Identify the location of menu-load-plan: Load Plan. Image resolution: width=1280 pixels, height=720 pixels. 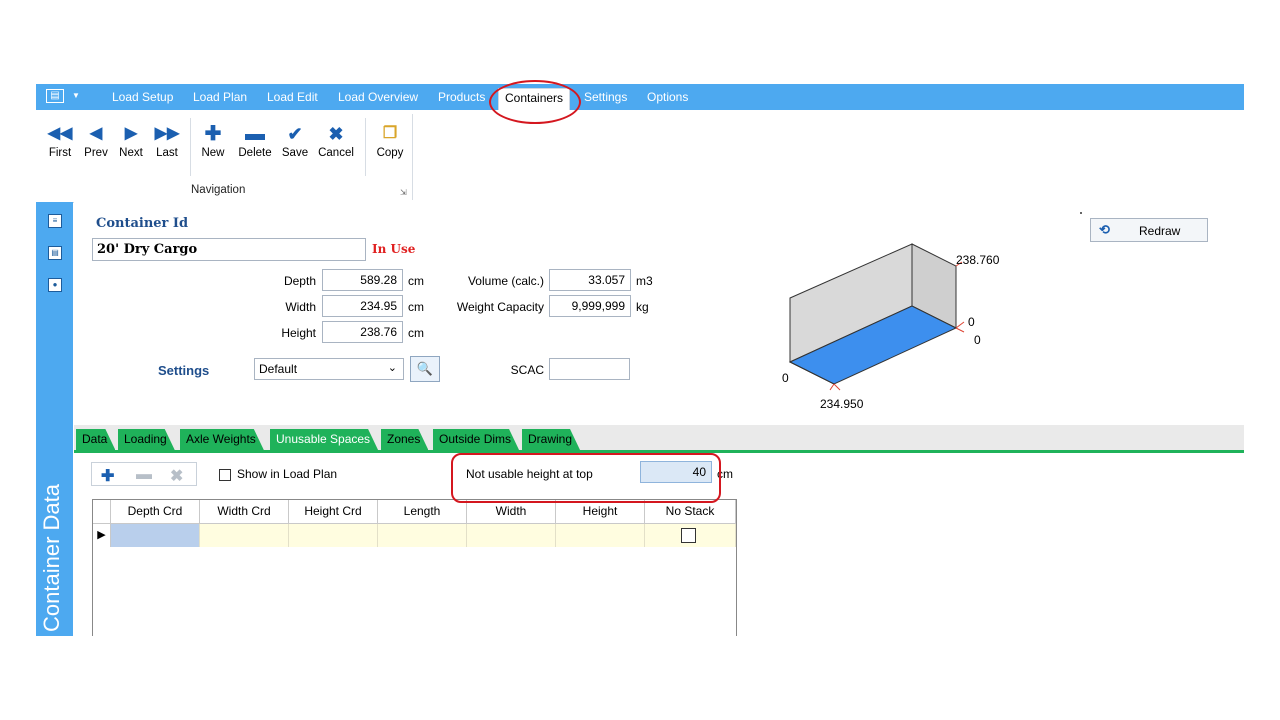
(220, 97).